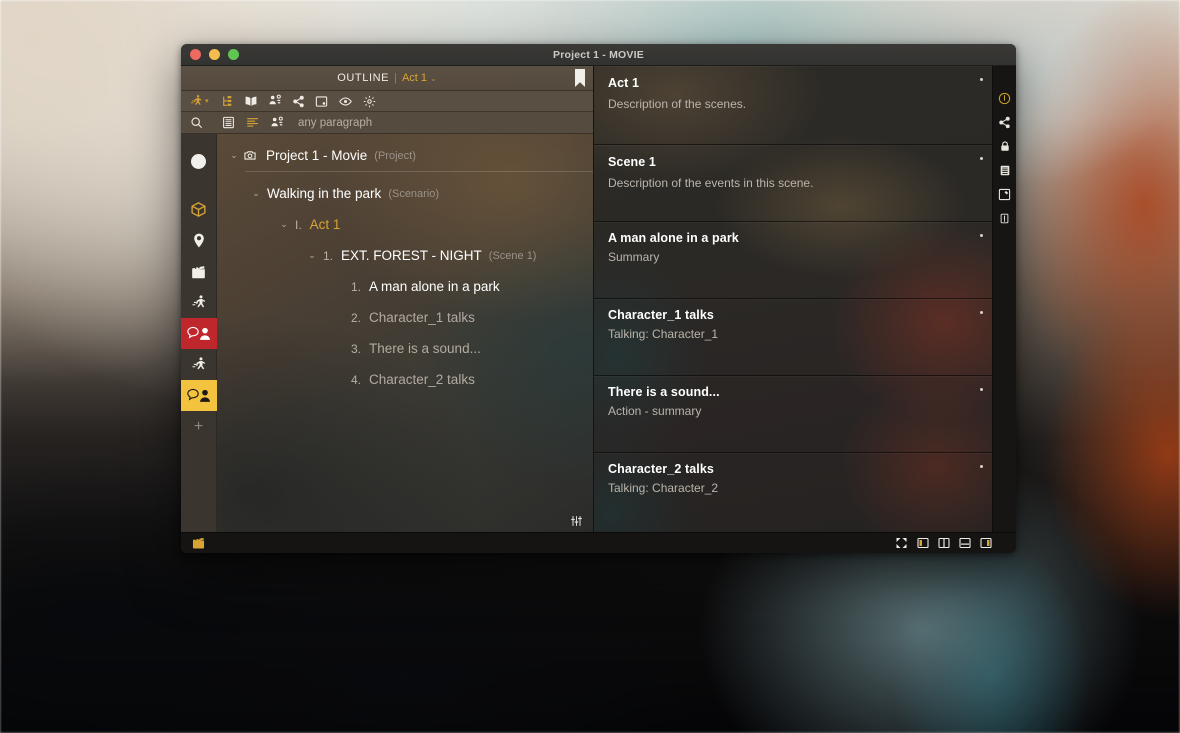 The image size is (1180, 733). I want to click on sidebar-item-actions, so click(199, 302).